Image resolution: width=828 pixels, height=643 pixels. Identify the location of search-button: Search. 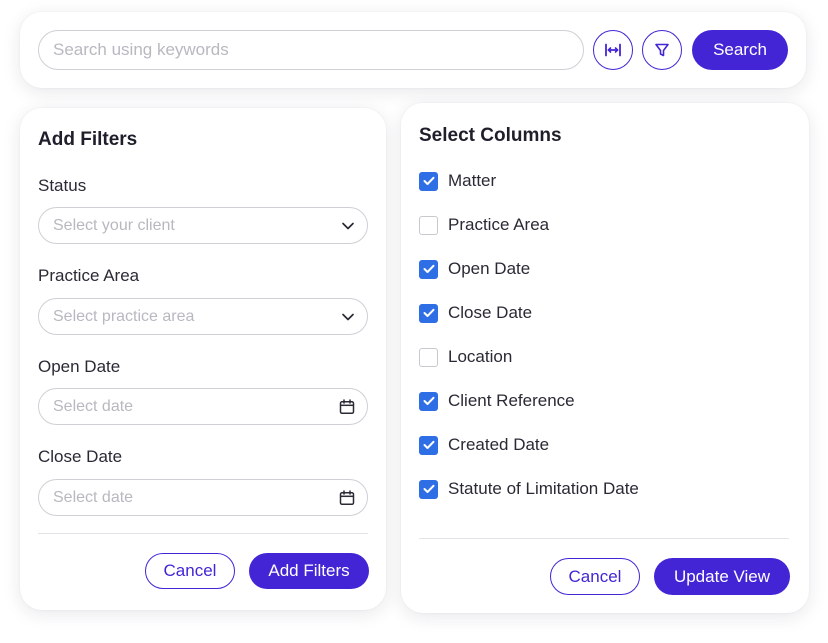
(740, 50).